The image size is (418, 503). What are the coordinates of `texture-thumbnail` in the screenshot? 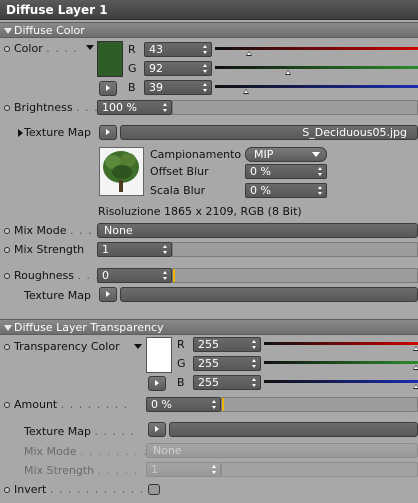 It's located at (121, 171).